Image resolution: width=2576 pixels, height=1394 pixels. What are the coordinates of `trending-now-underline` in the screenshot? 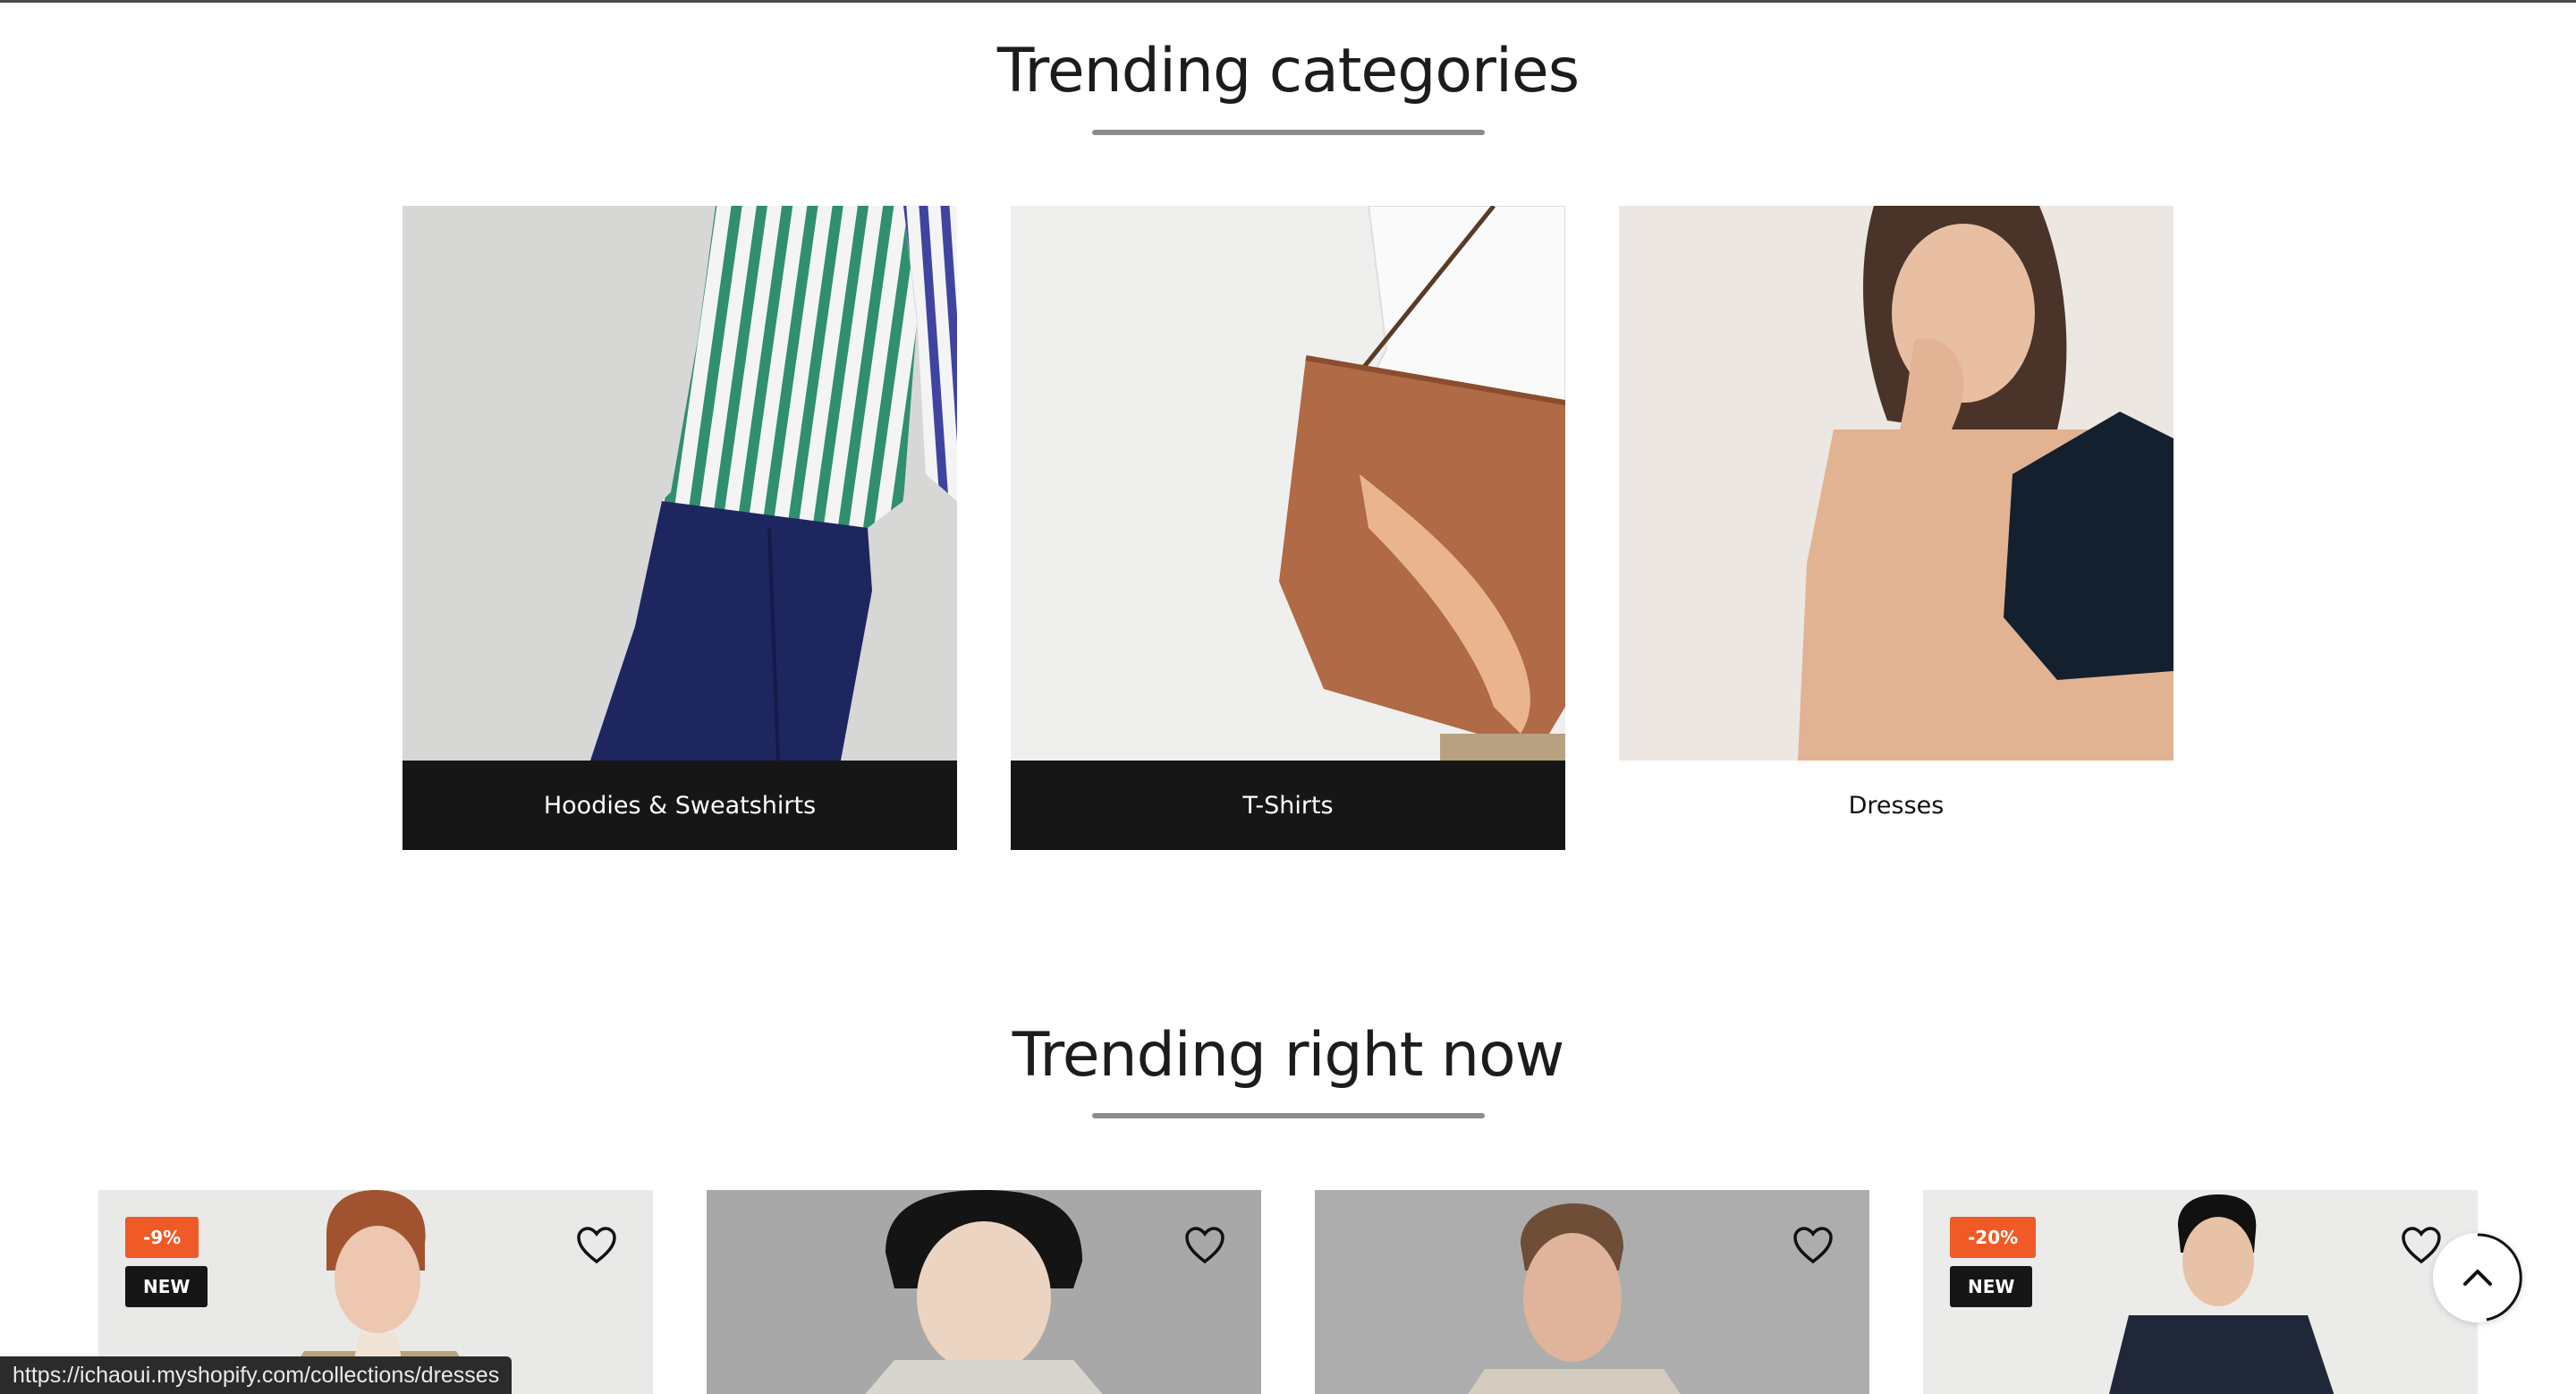 It's located at (1288, 1115).